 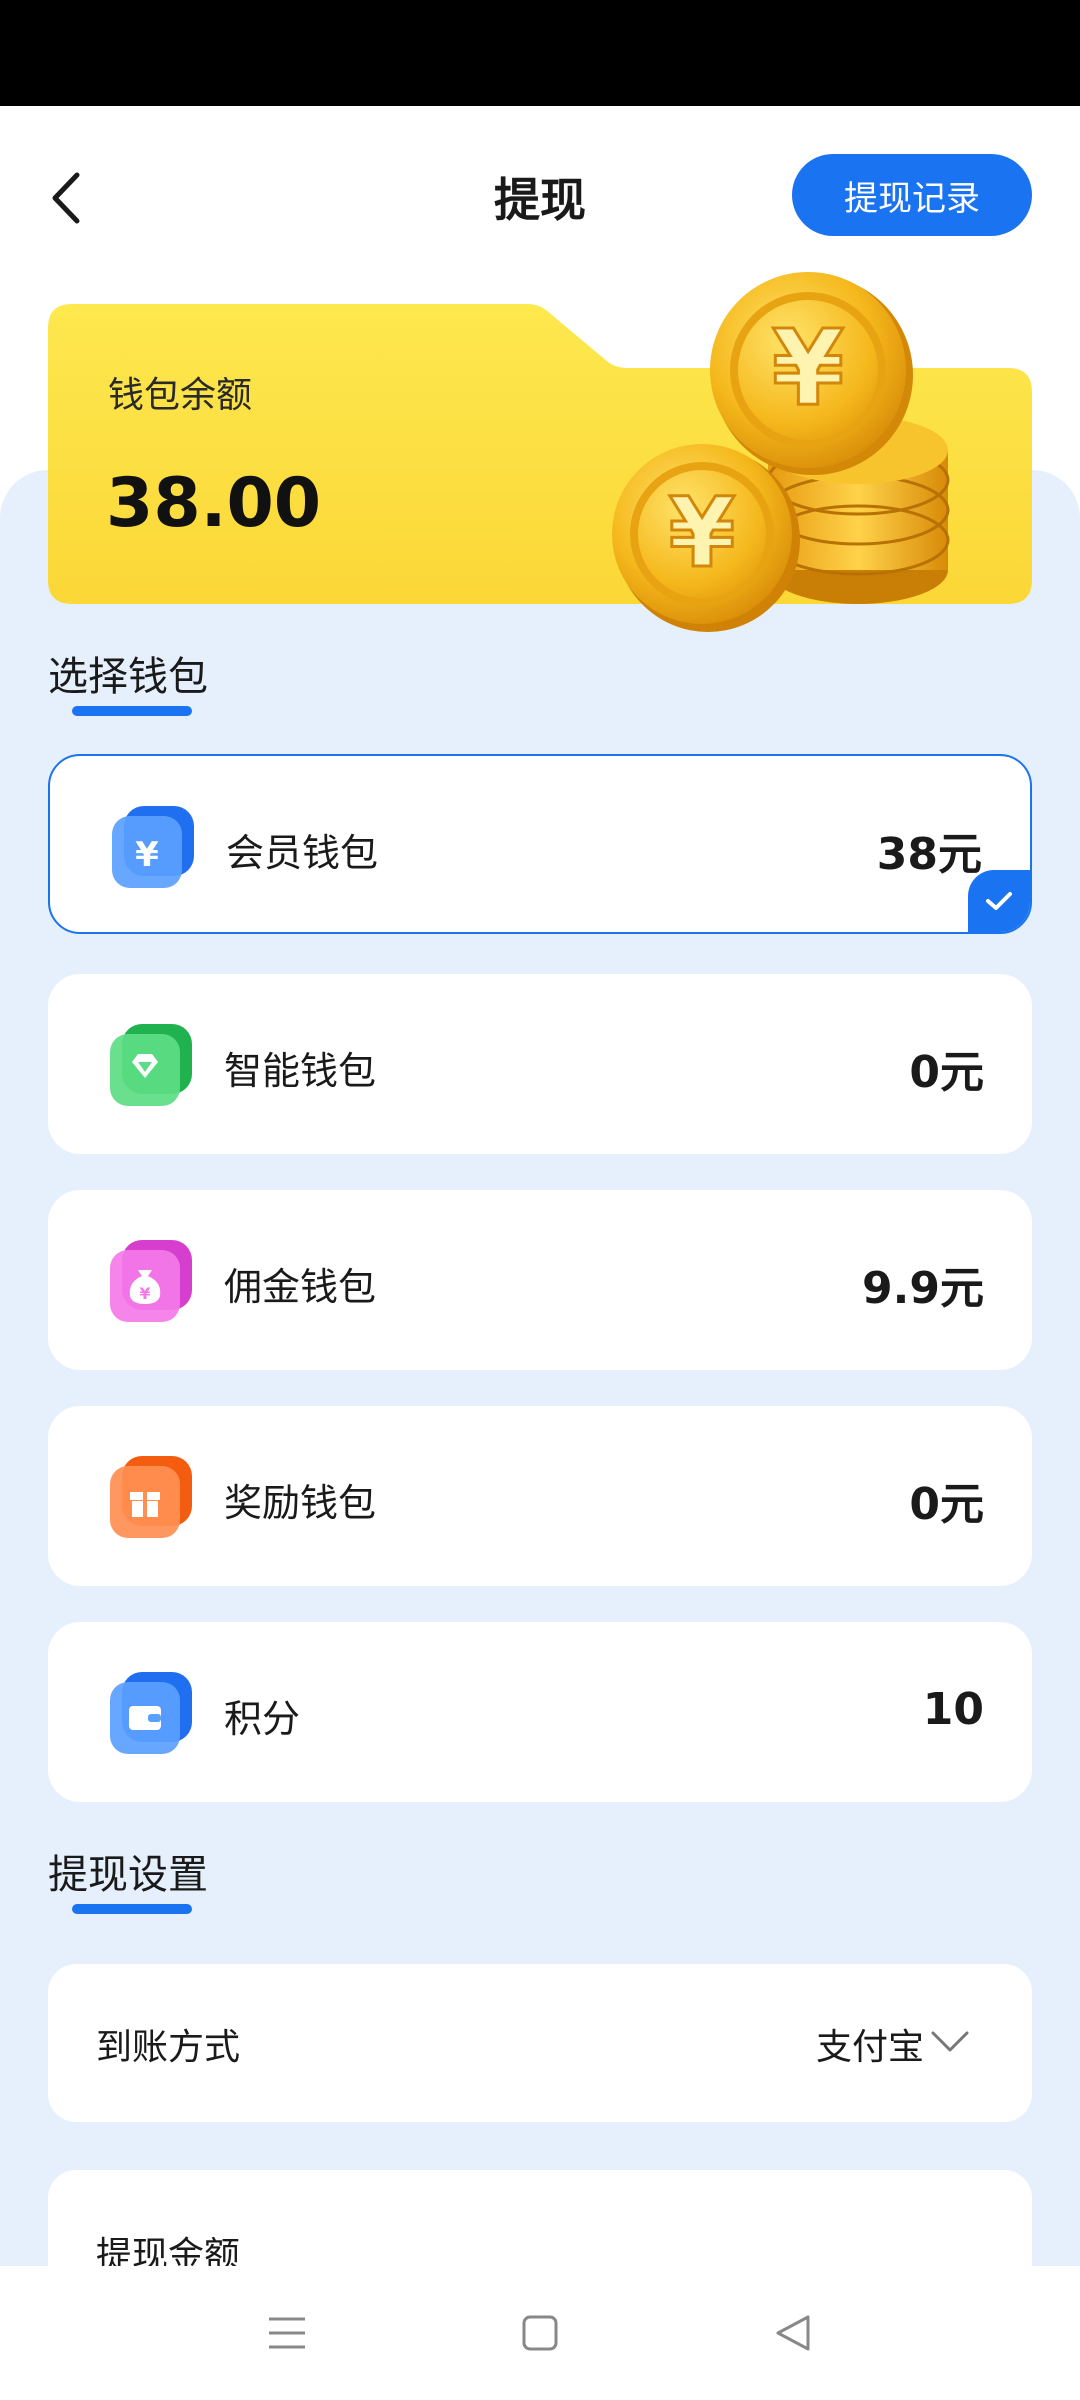 I want to click on balance-card: 钱包余额 38.00 ¥ ¥, so click(x=540, y=452).